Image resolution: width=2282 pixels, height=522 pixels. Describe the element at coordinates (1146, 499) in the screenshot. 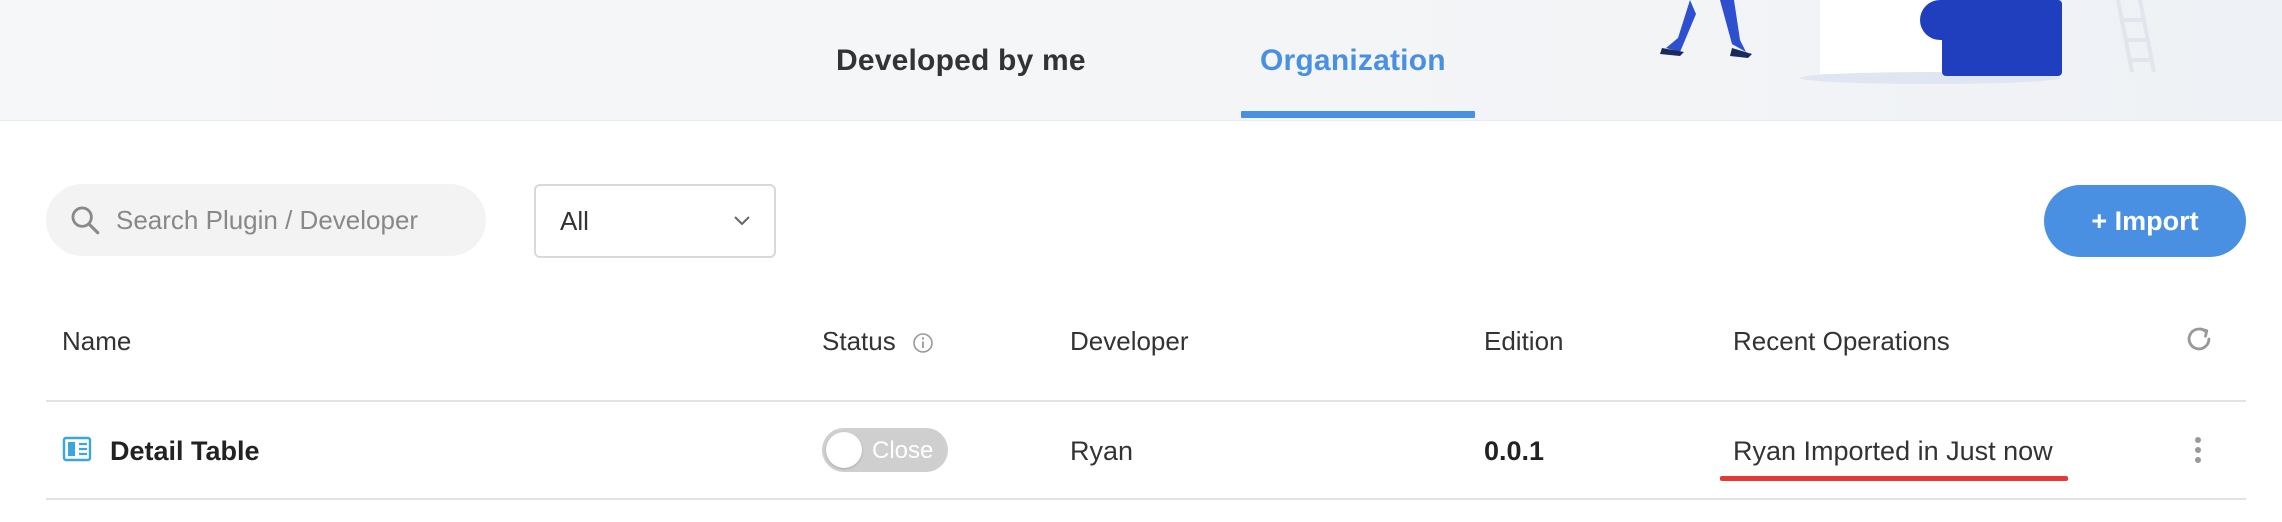

I see `table-row-divider` at that location.